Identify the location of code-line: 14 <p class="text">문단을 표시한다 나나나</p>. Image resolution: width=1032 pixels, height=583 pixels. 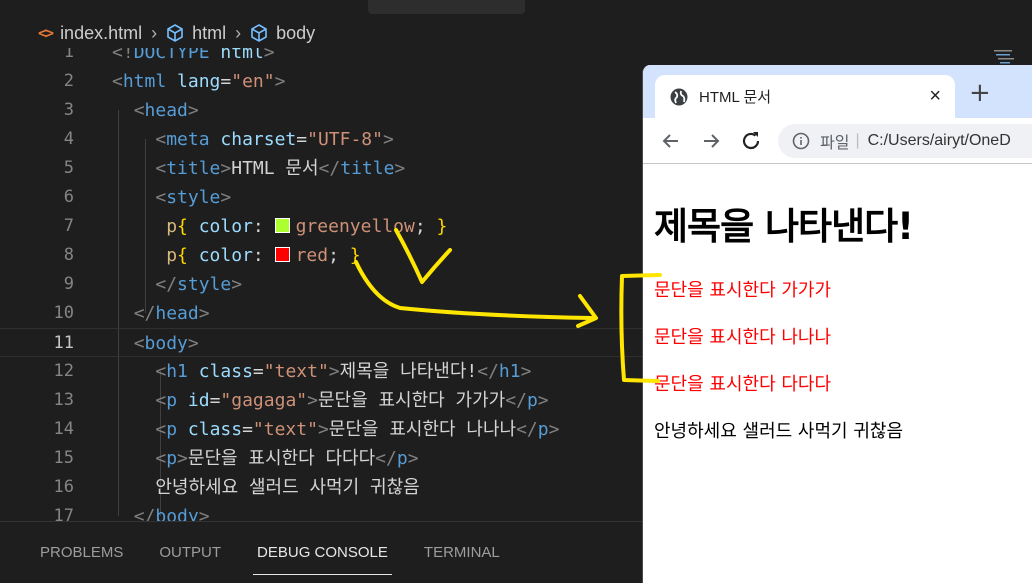
(321, 429).